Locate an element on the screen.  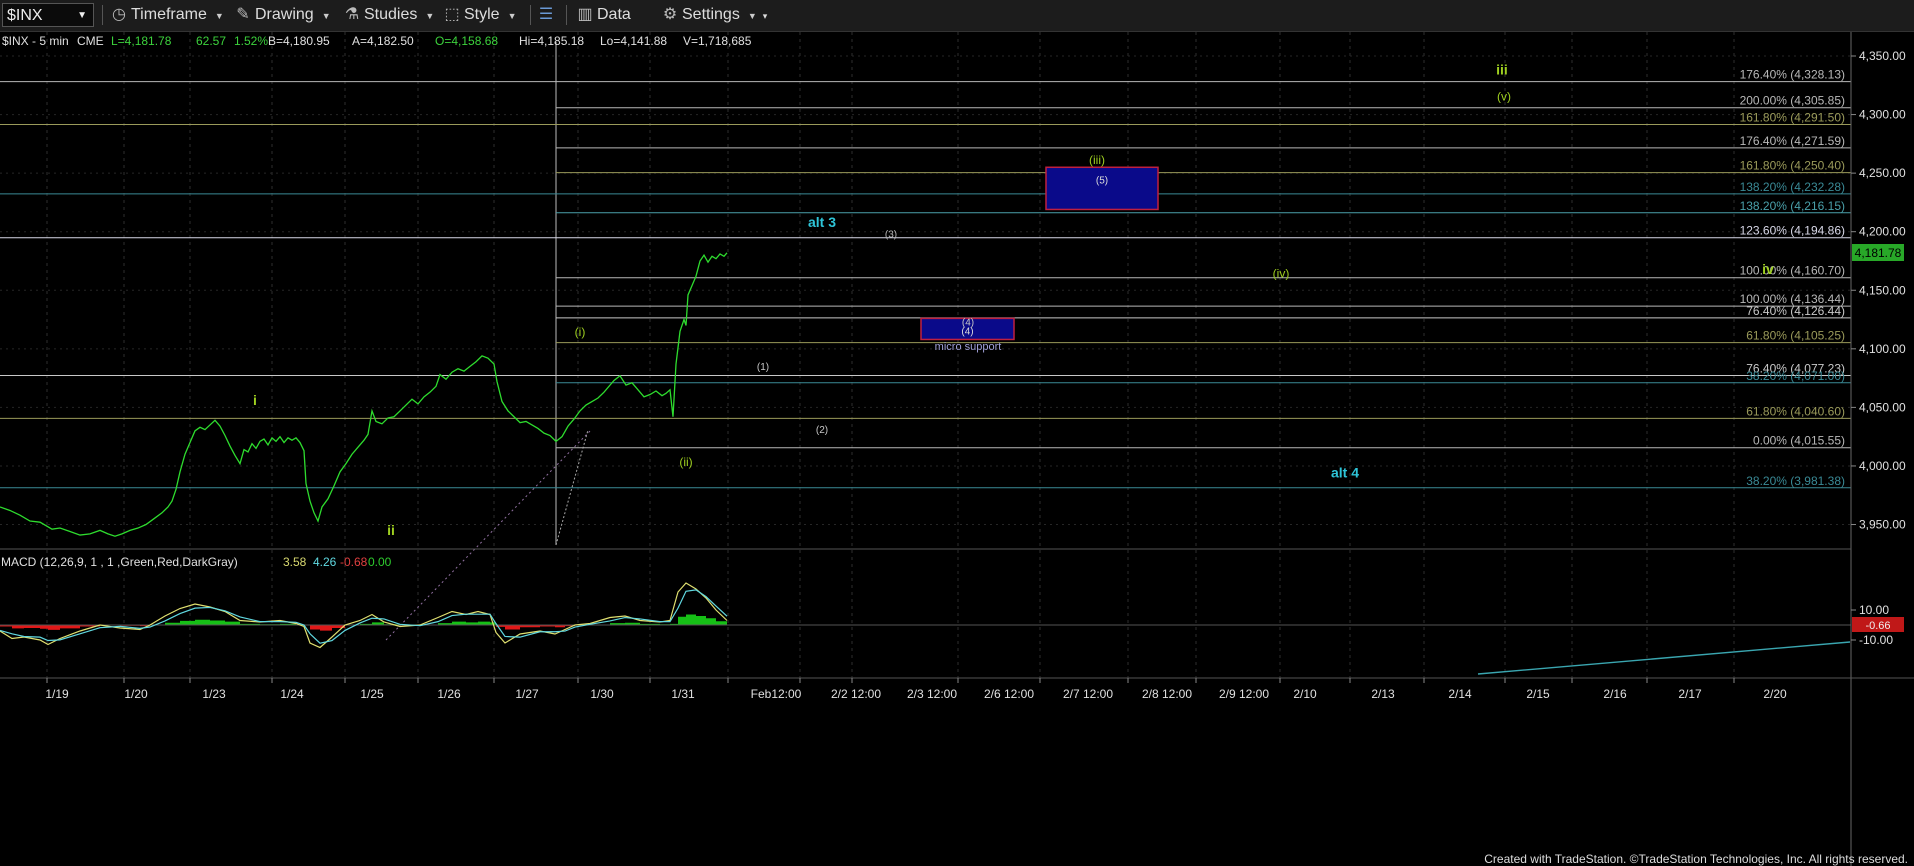
wave-label: (iv) is located at coordinates (1281, 273).